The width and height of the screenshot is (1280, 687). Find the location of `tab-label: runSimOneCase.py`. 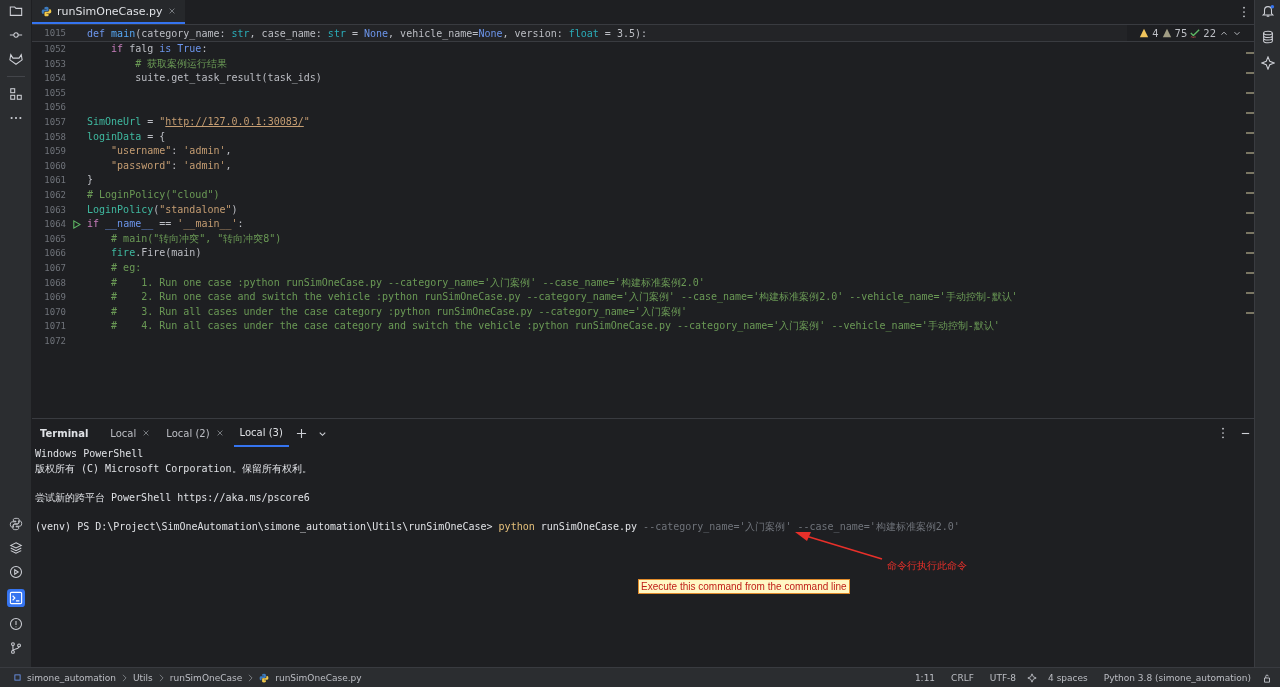

tab-label: runSimOneCase.py is located at coordinates (110, 11).